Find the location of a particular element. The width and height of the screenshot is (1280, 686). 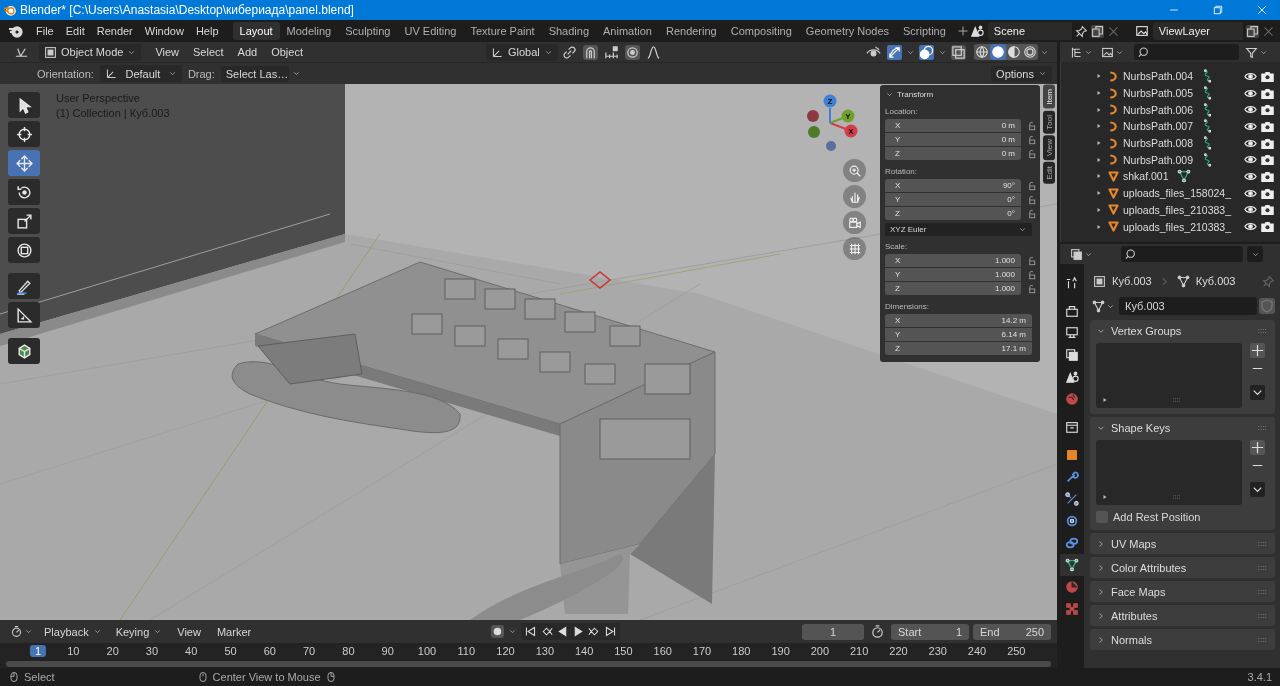

scrollbar is located at coordinates (528, 664).